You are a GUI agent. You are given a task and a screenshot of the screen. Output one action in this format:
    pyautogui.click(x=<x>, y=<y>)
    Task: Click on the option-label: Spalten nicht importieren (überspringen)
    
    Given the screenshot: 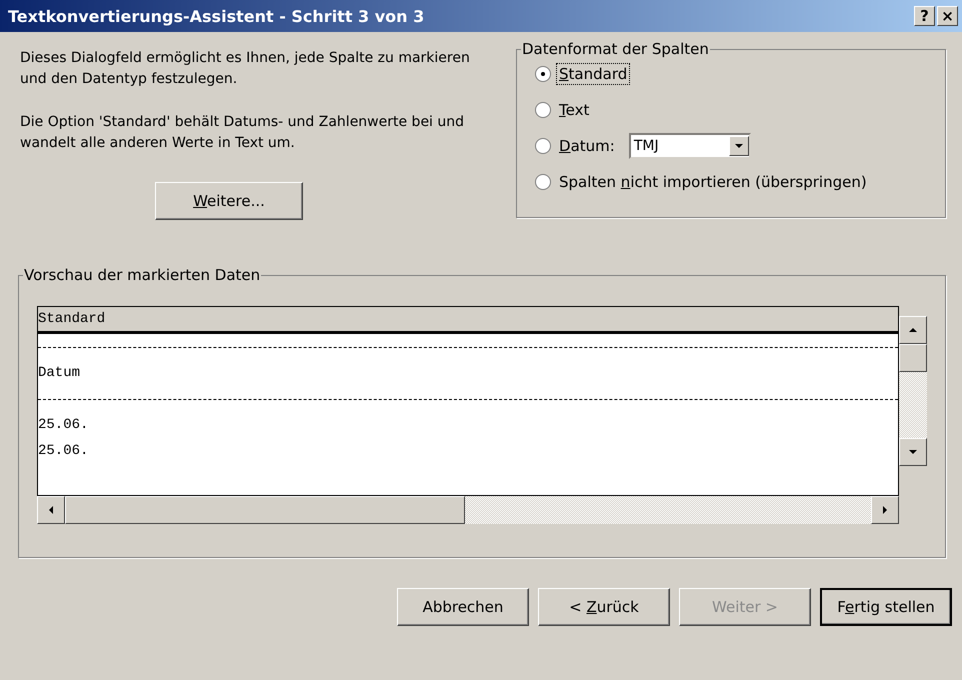 What is the action you would take?
    pyautogui.click(x=713, y=182)
    